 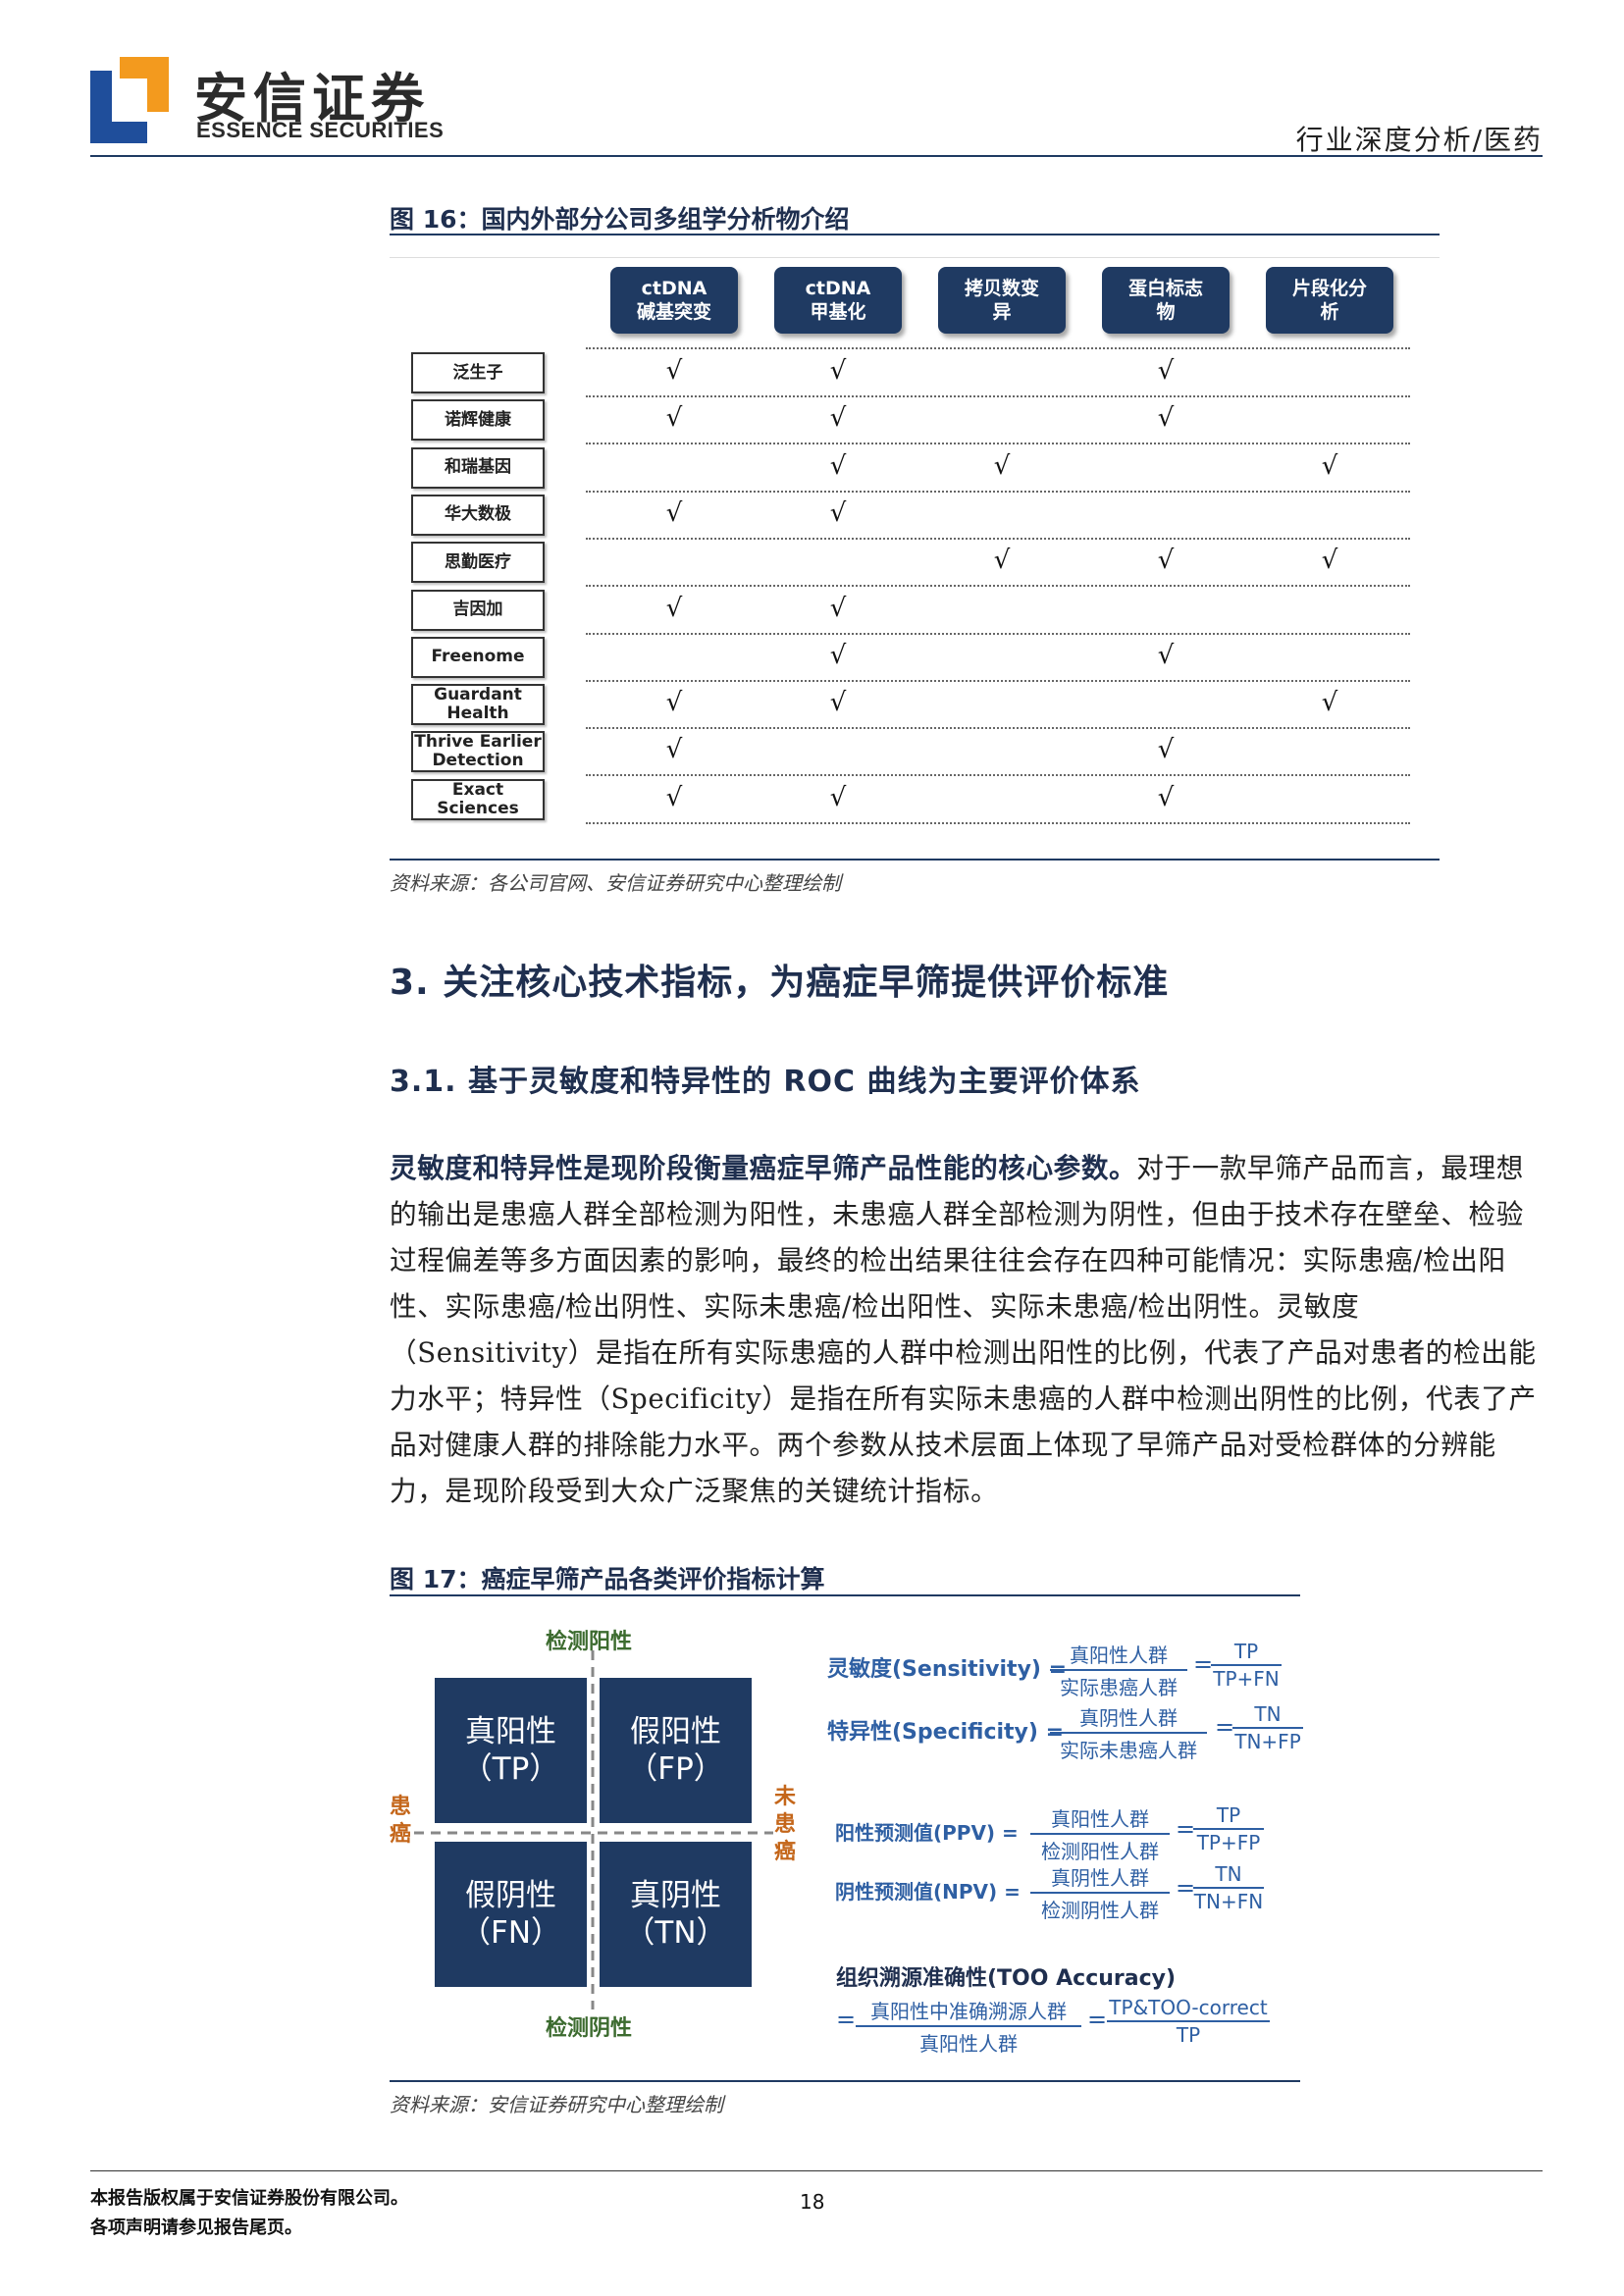 What do you see at coordinates (1006, 1978) in the screenshot?
I see `too-label: 组织溯源准确性(TOO Accuracy)` at bounding box center [1006, 1978].